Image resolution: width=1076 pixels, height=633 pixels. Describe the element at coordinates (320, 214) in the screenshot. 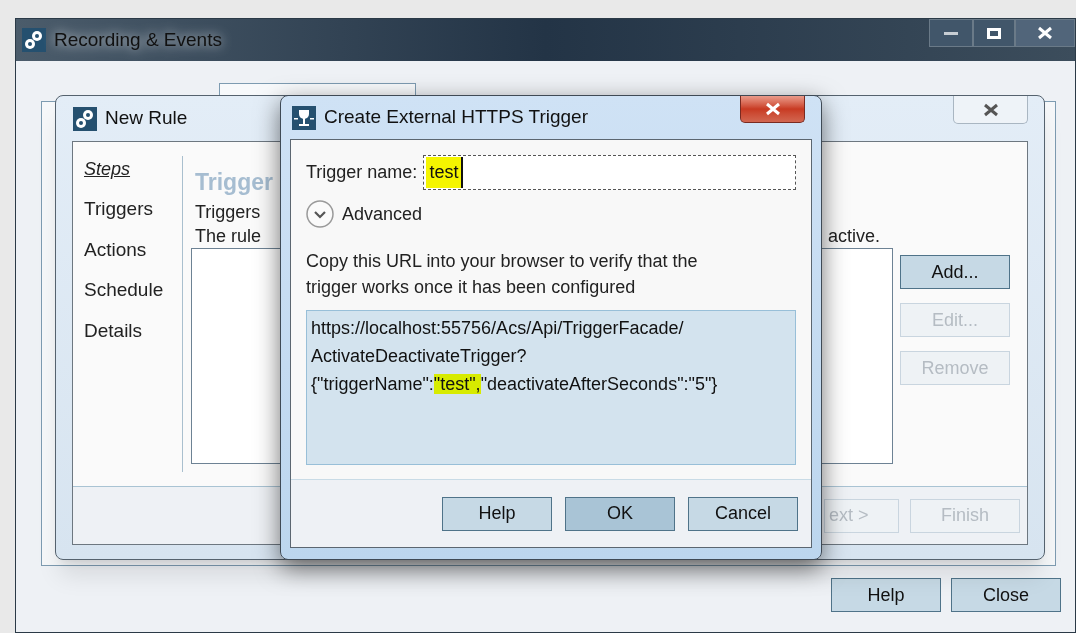

I see `chevron-down-icon` at that location.